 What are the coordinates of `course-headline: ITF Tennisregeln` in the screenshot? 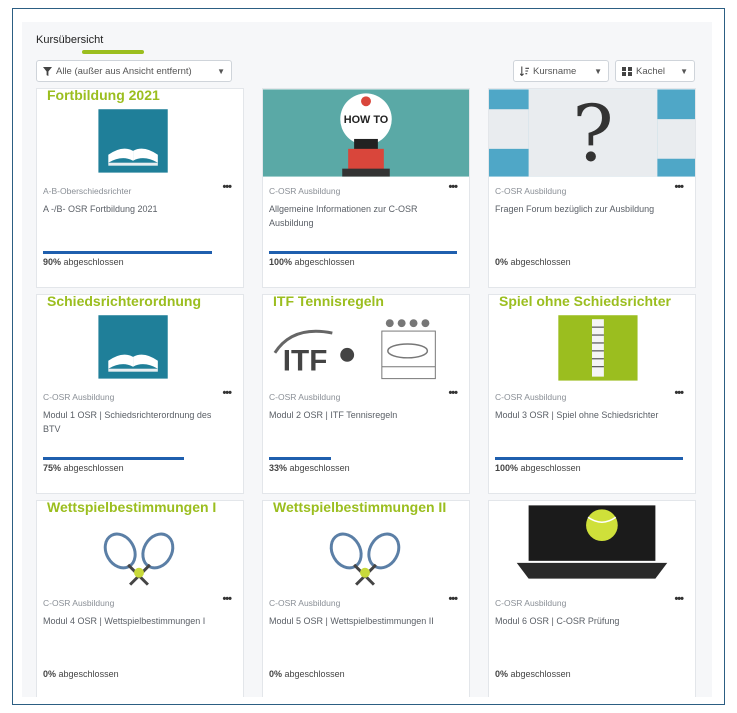 It's located at (328, 301).